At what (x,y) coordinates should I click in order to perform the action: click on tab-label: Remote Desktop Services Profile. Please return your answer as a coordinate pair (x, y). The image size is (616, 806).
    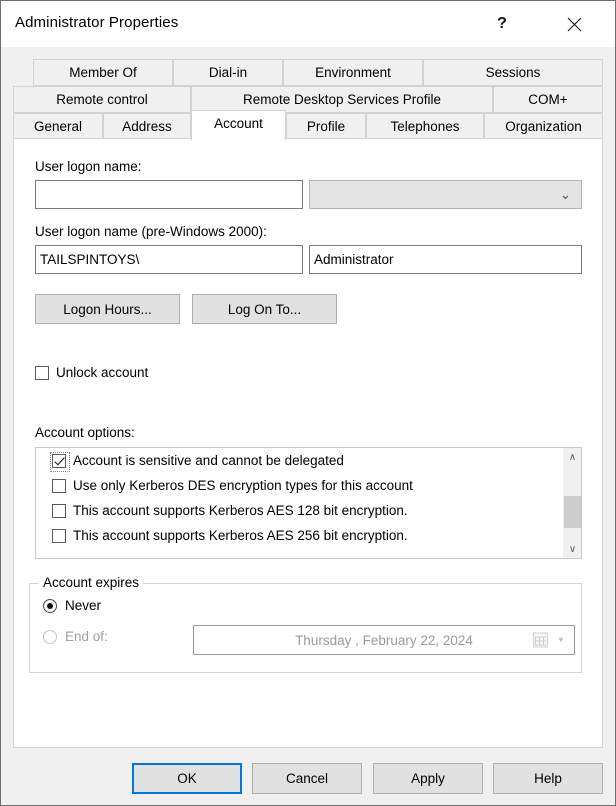
    Looking at the image, I should click on (342, 99).